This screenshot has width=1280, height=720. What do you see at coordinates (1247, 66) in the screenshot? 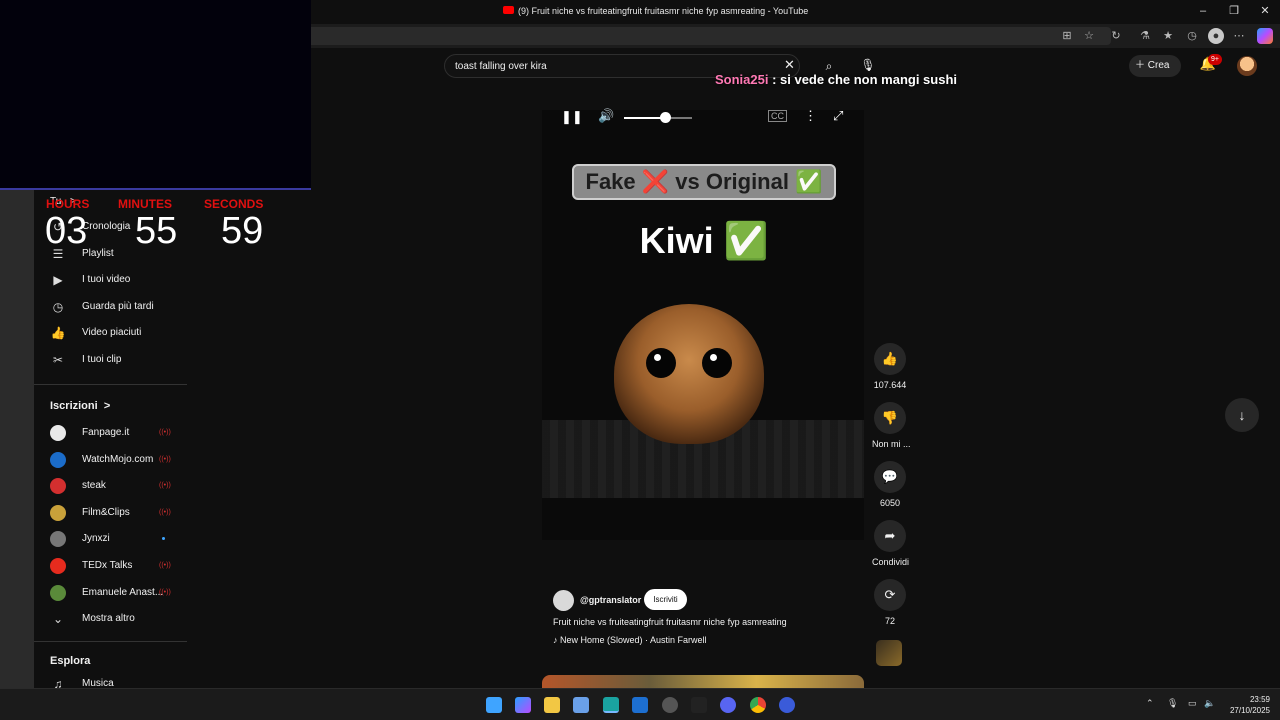
I see `user-avatar` at bounding box center [1247, 66].